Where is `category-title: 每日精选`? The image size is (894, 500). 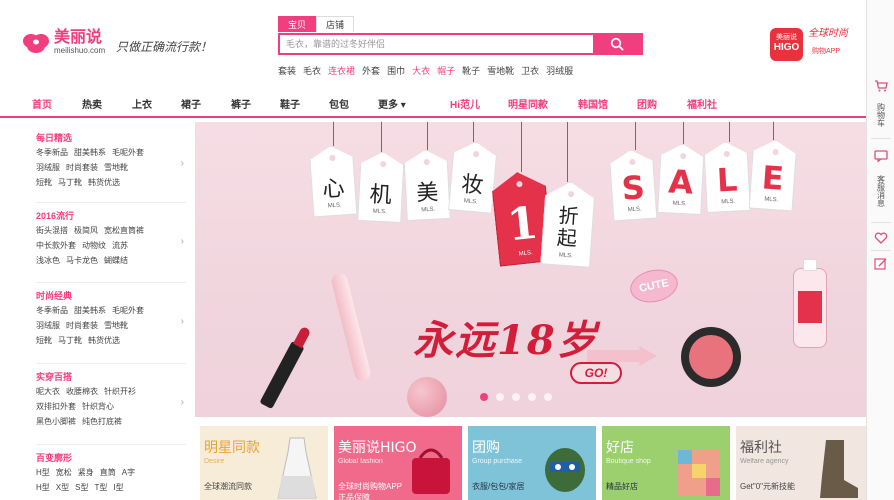 category-title: 每日精选 is located at coordinates (111, 138).